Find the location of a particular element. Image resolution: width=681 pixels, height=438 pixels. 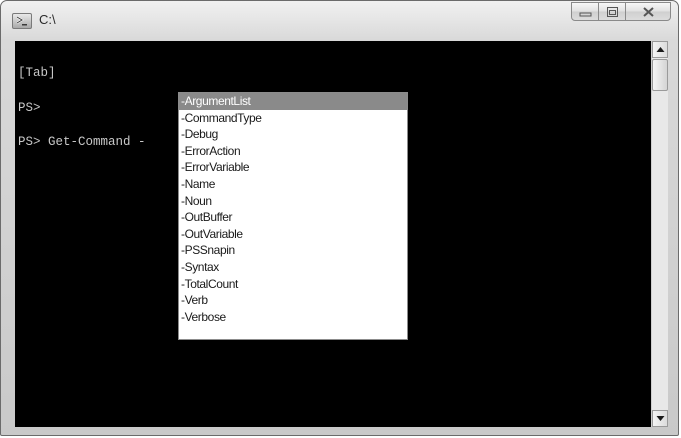

scroll-up-button is located at coordinates (660, 49).